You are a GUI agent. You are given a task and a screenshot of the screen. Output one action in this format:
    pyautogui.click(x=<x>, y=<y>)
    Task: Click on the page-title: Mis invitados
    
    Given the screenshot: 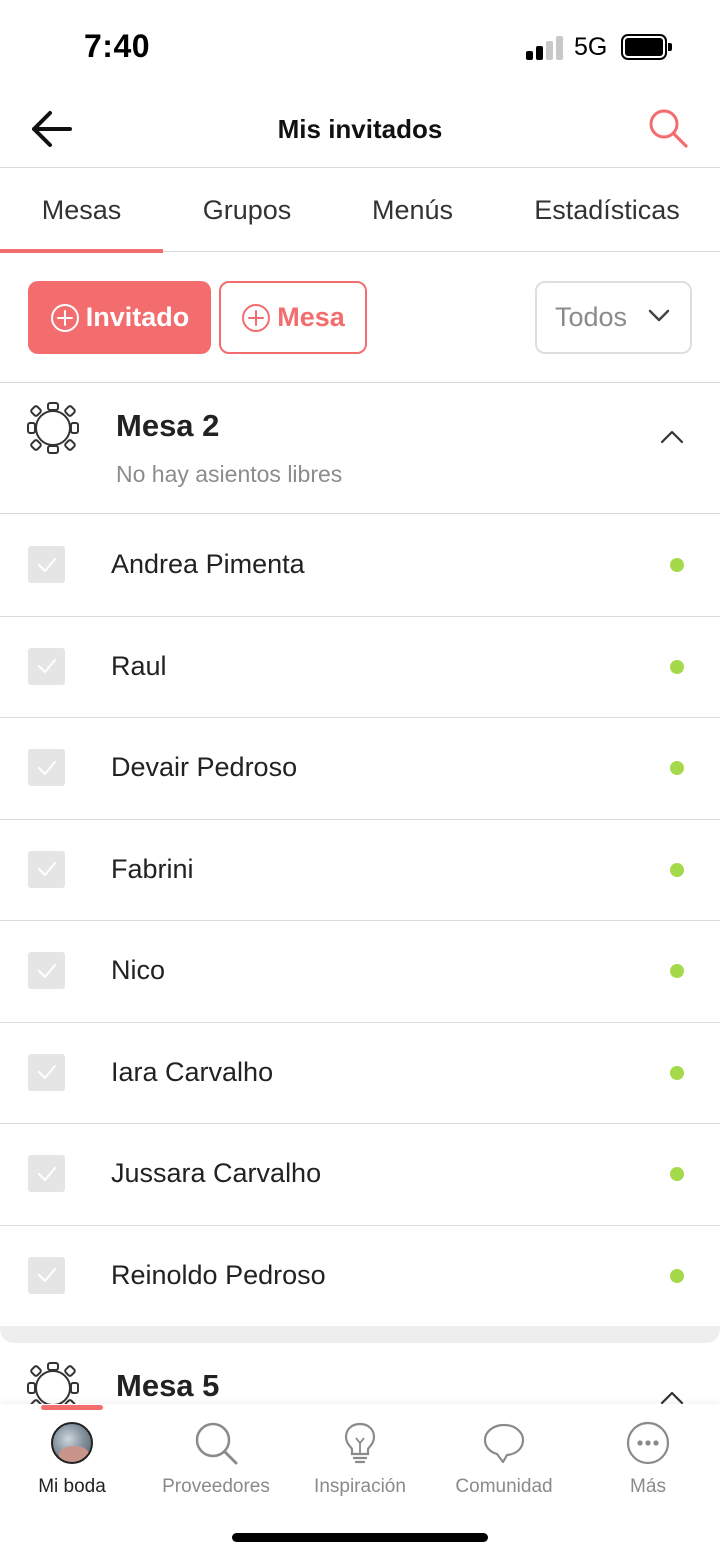 What is the action you would take?
    pyautogui.click(x=360, y=129)
    